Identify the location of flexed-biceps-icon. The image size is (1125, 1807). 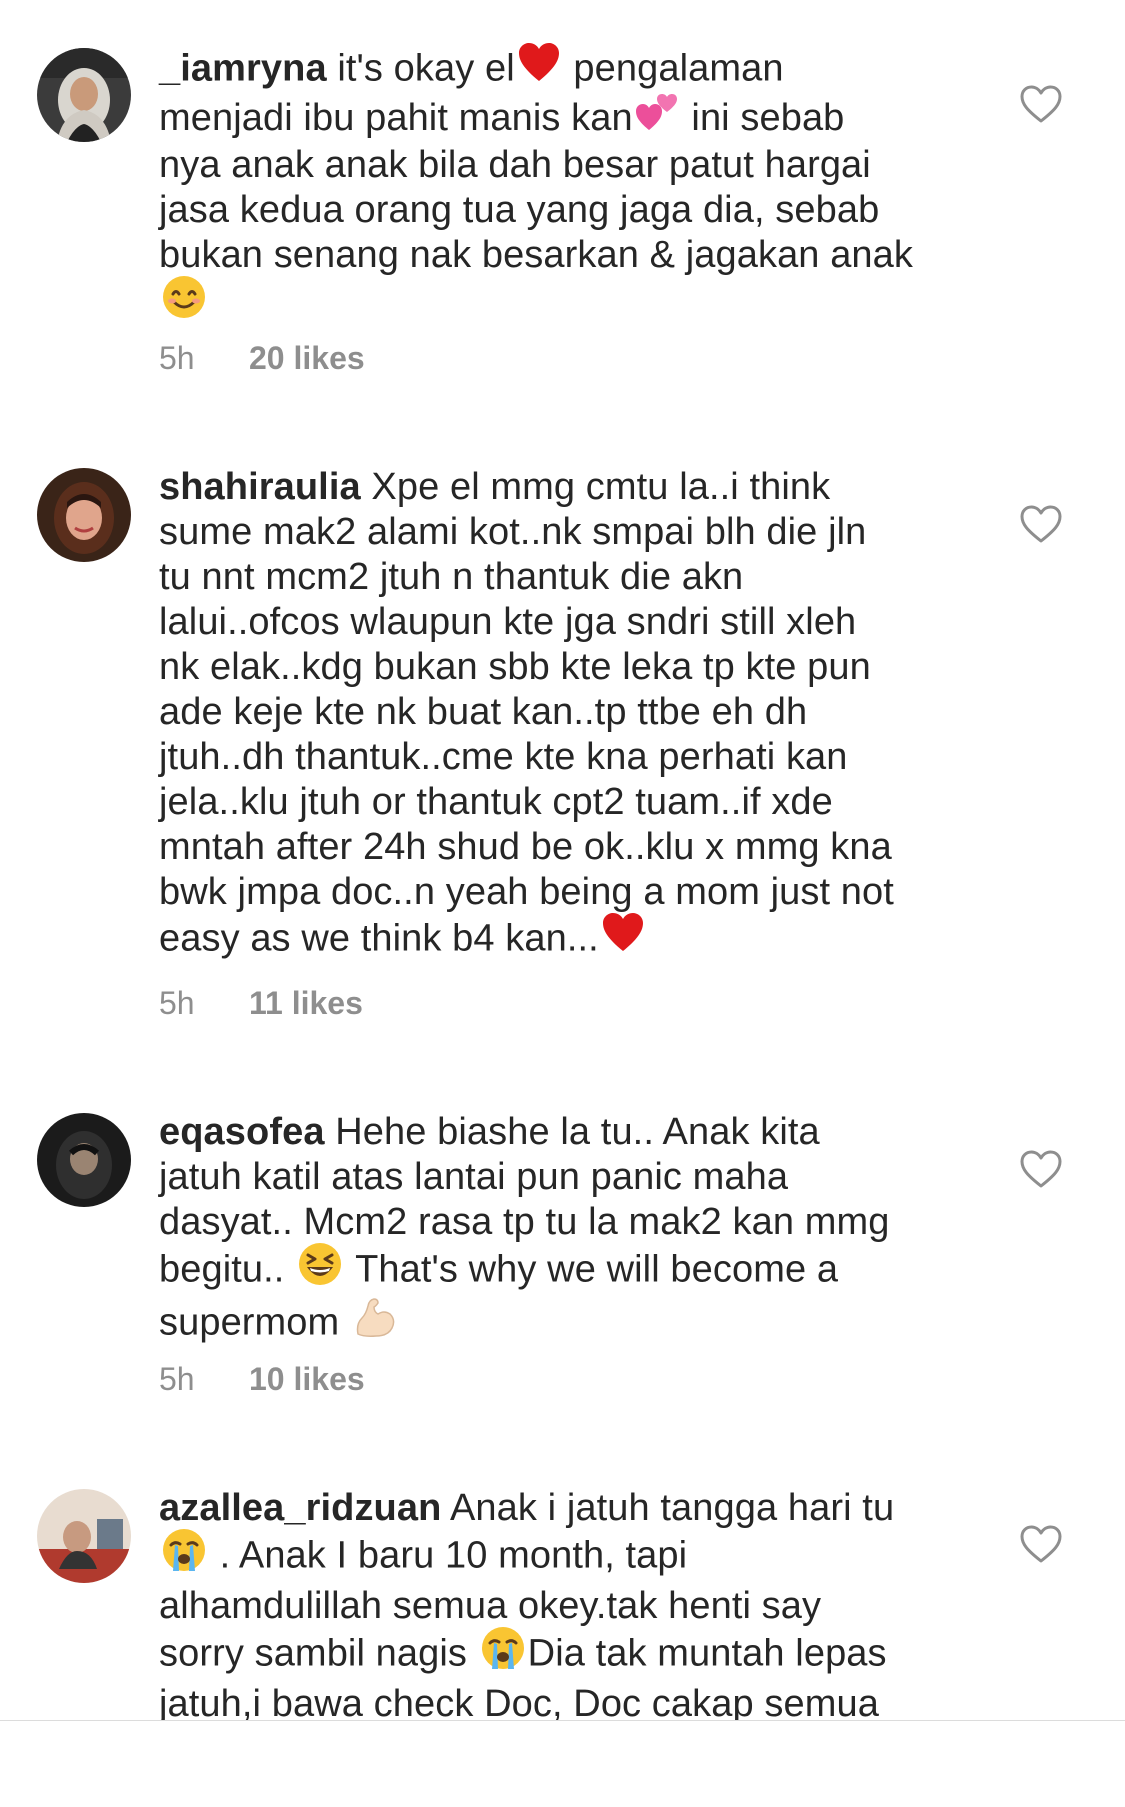
(375, 1322).